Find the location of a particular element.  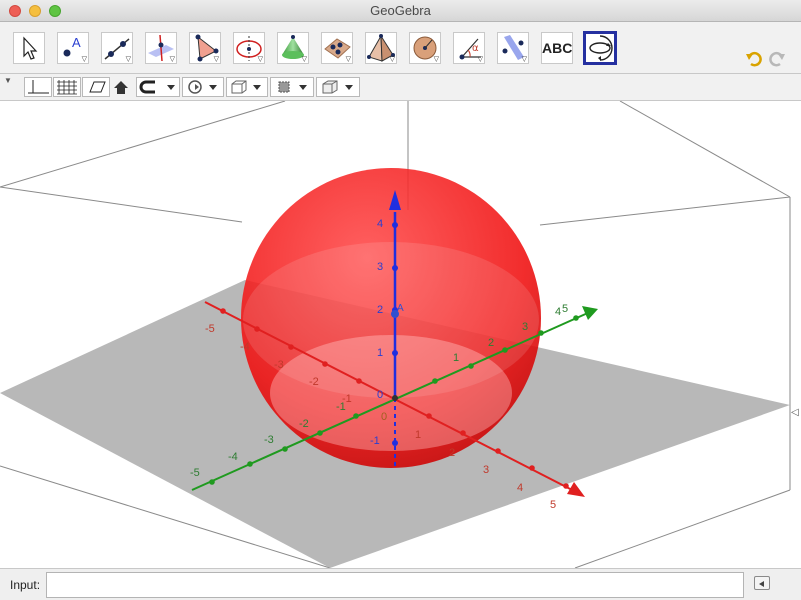

point-capturing-dropdown is located at coordinates (158, 87).